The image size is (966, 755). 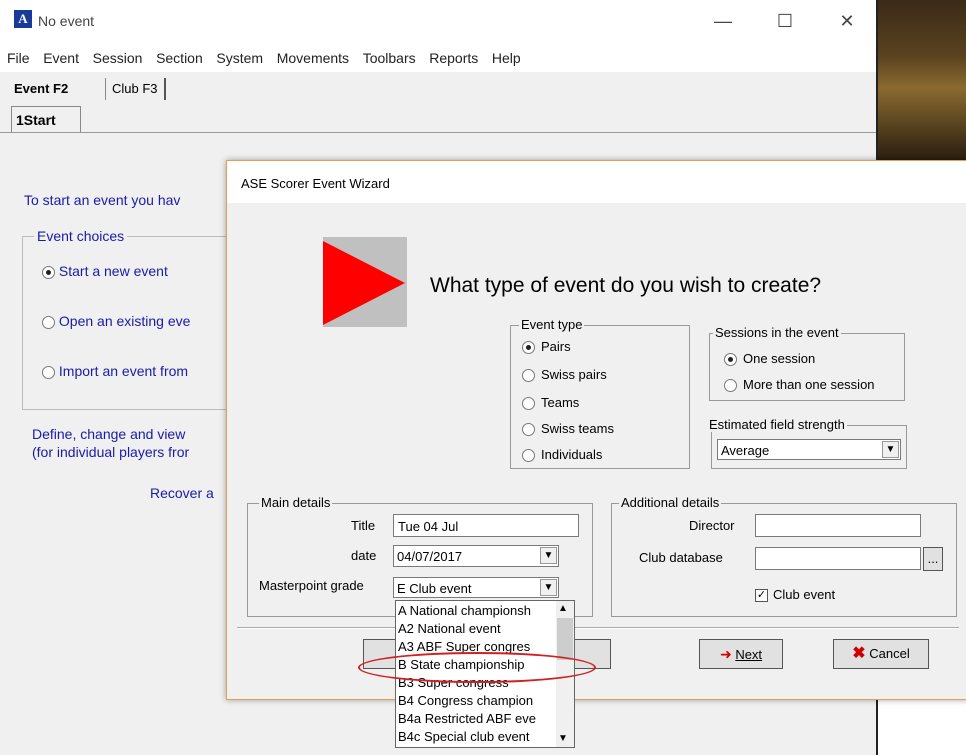 I want to click on main-details-legend: Main details, so click(x=296, y=502).